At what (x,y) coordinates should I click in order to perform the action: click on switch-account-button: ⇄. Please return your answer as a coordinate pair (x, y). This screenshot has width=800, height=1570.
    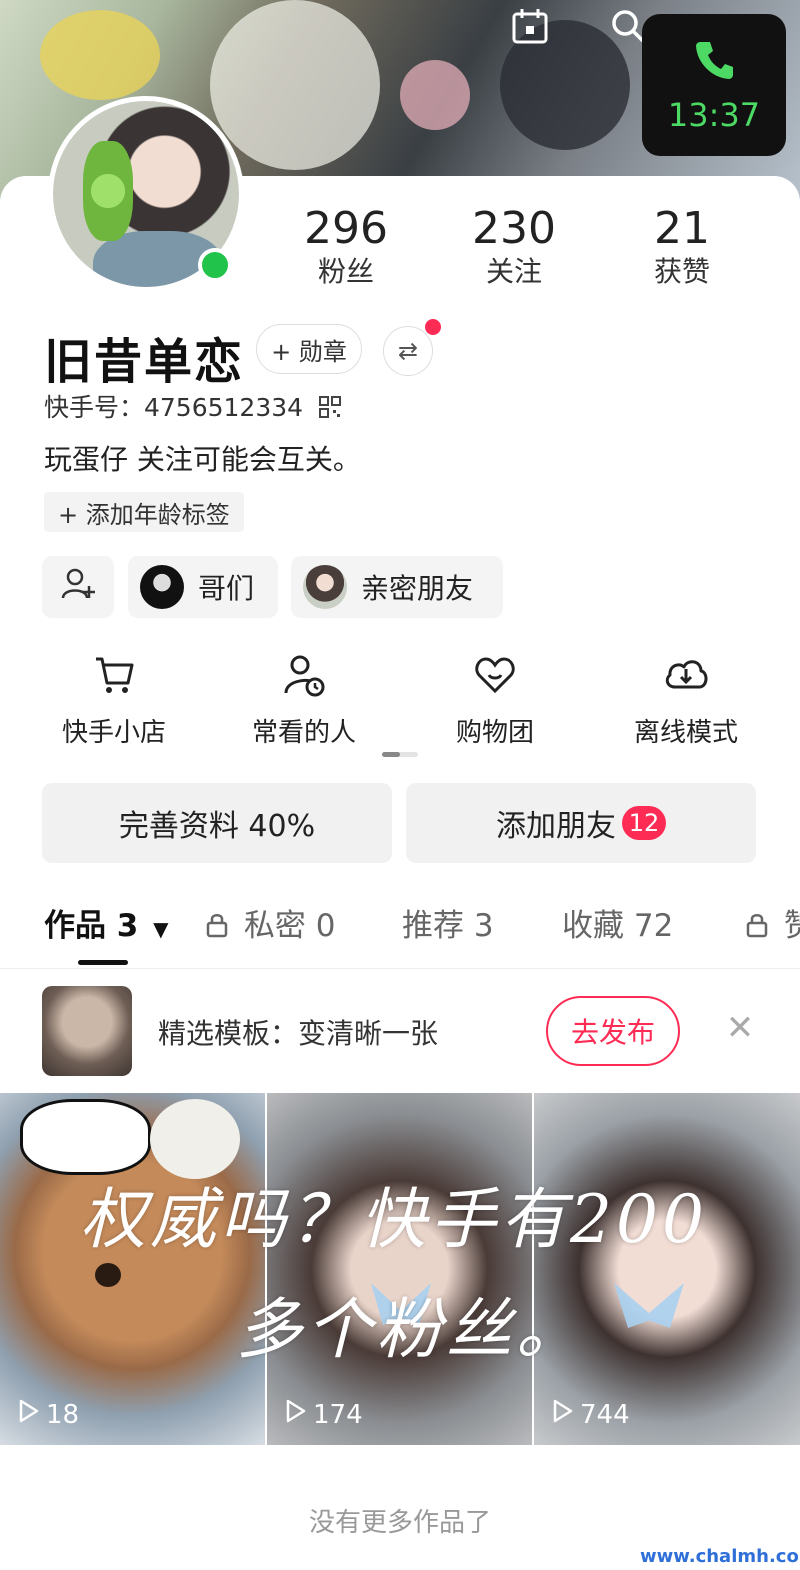
    Looking at the image, I should click on (408, 351).